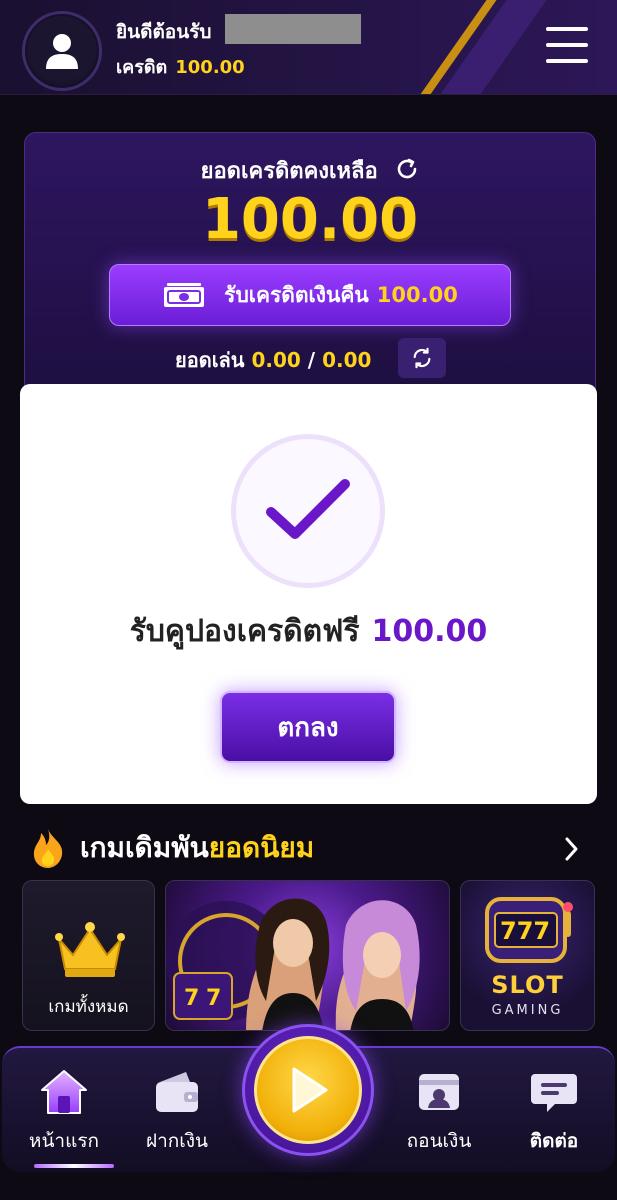 The width and height of the screenshot is (617, 1200). I want to click on user-icon, so click(62, 51).